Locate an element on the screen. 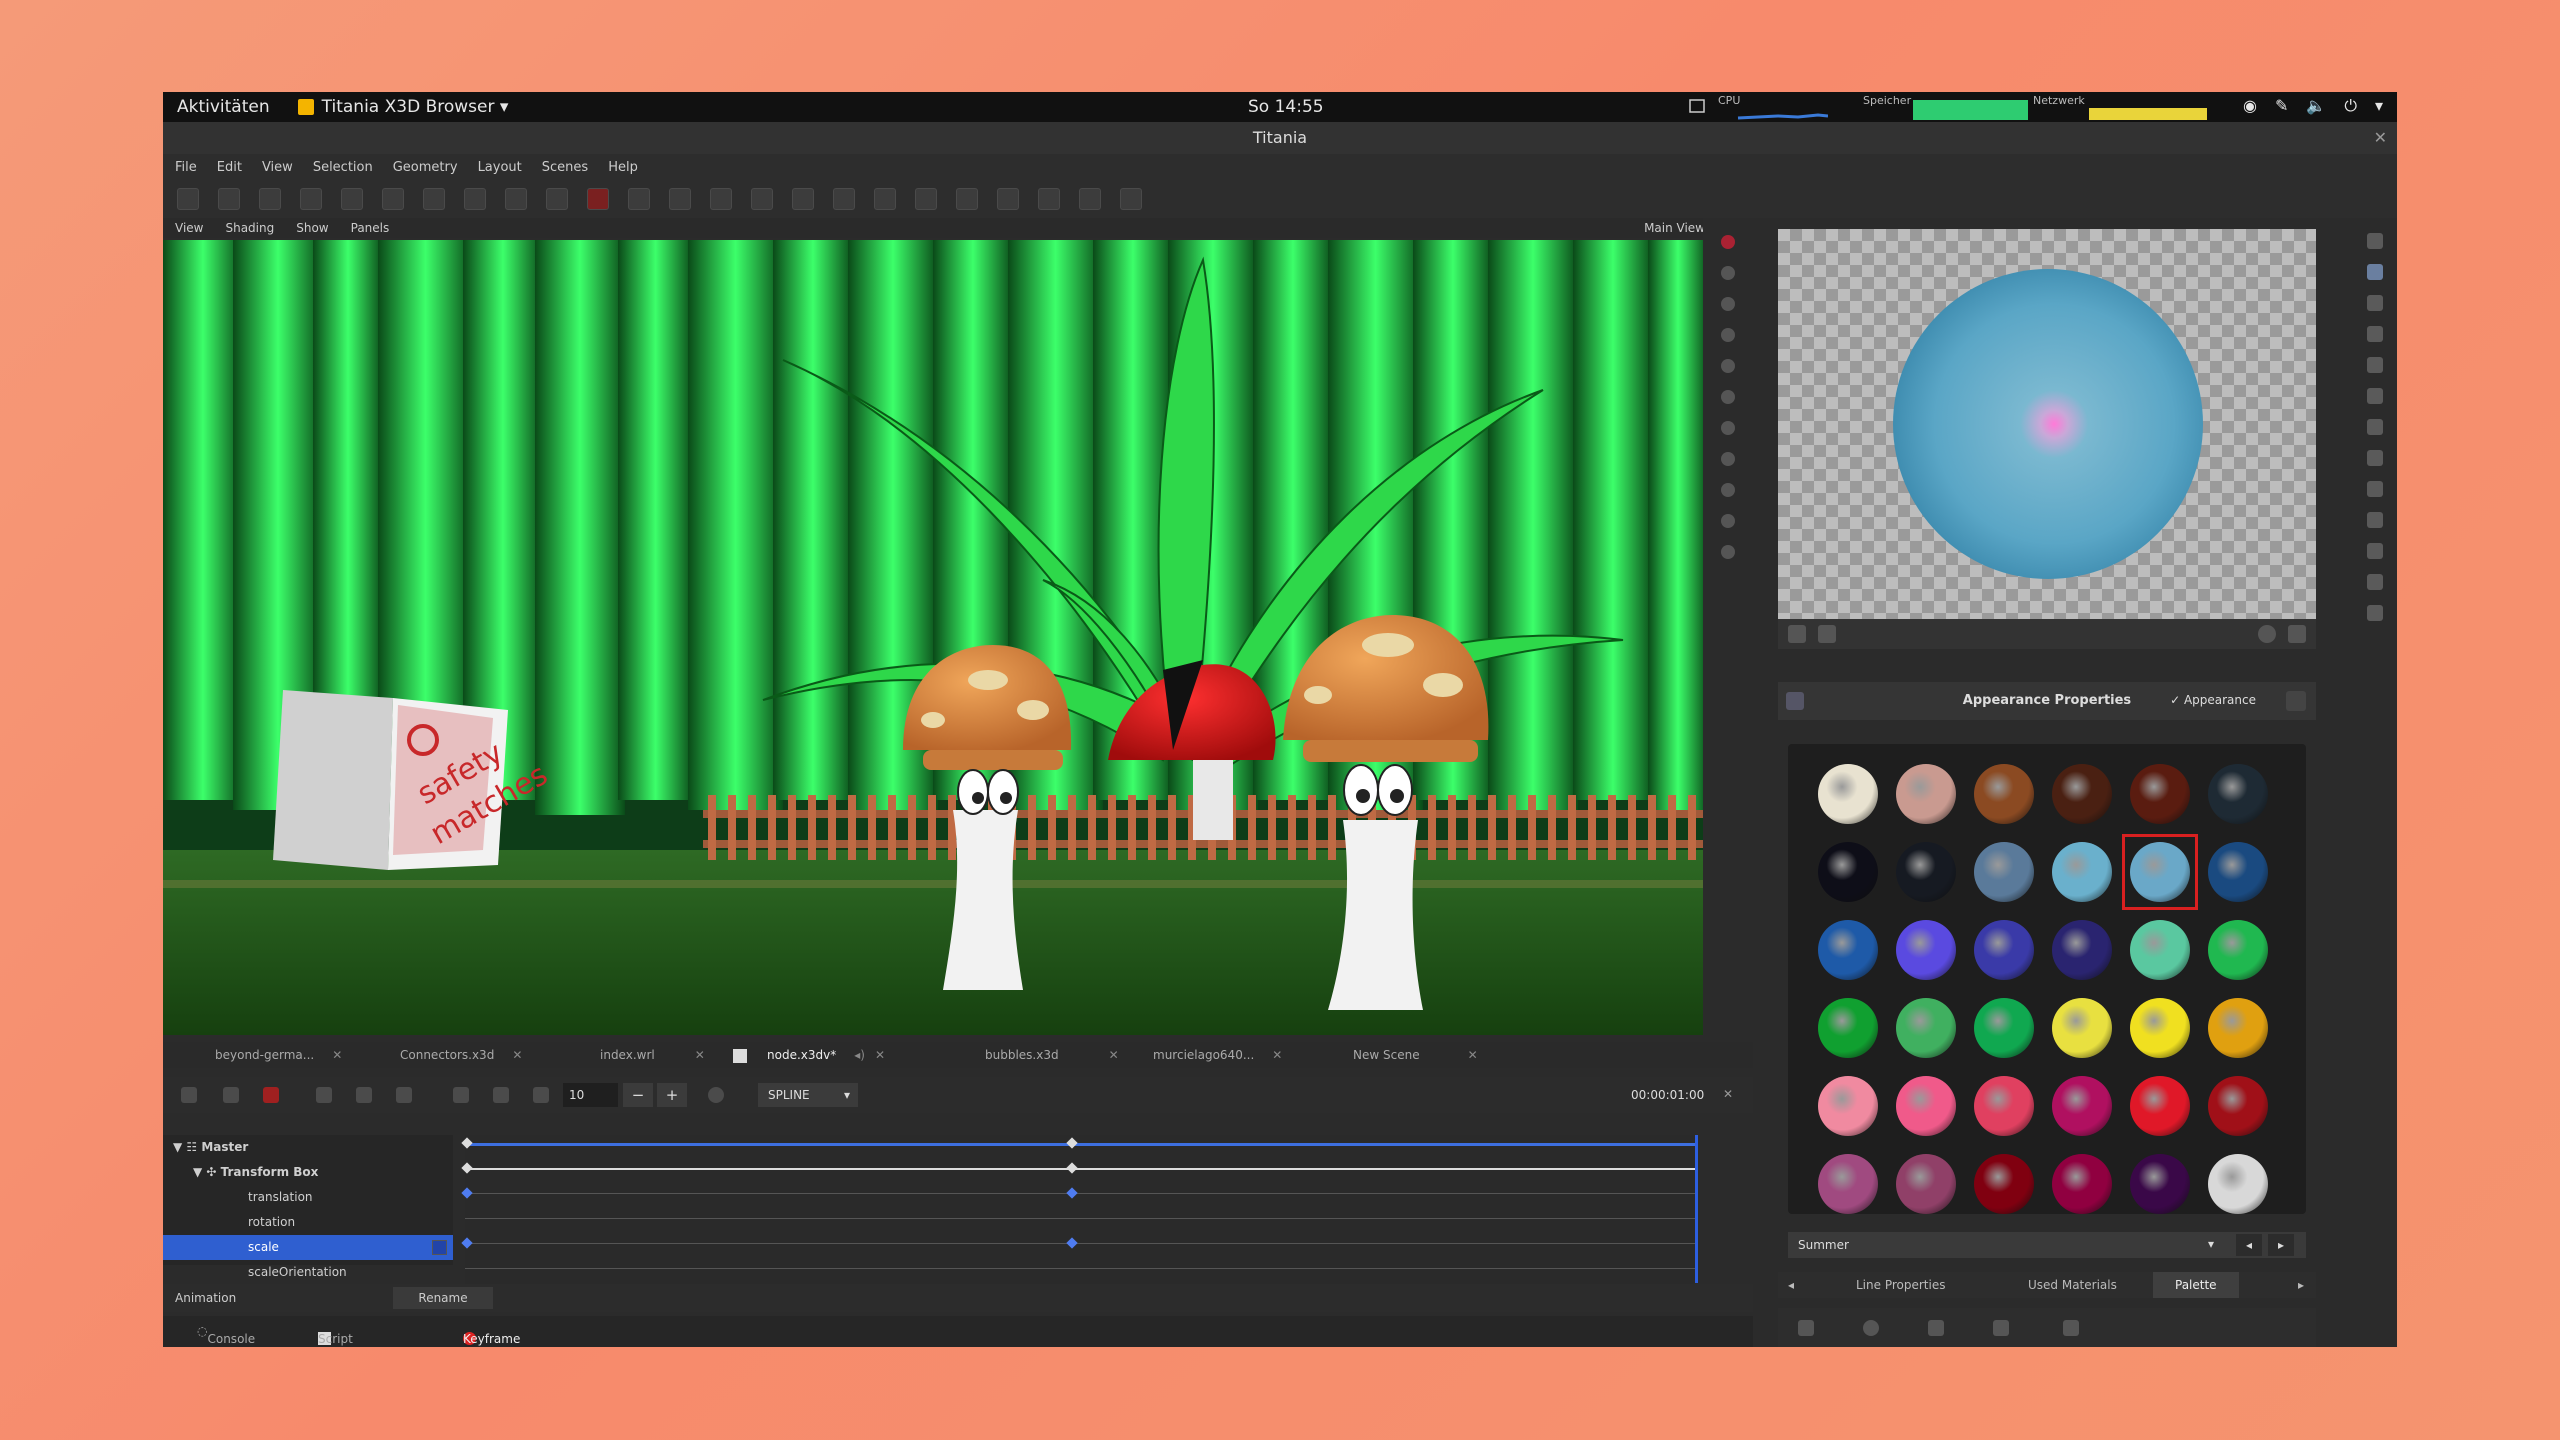  geometry-editor-icon is located at coordinates (2375, 334).